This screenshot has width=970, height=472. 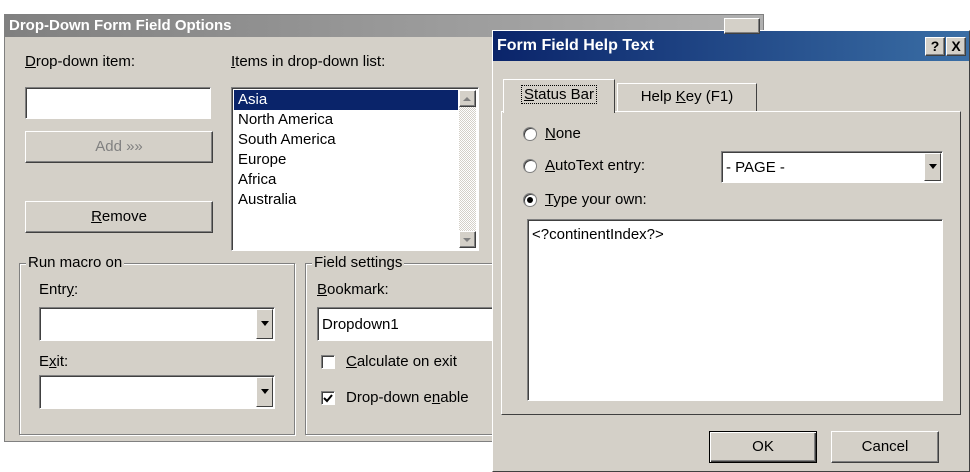 I want to click on remove-button: Remove, so click(x=119, y=217).